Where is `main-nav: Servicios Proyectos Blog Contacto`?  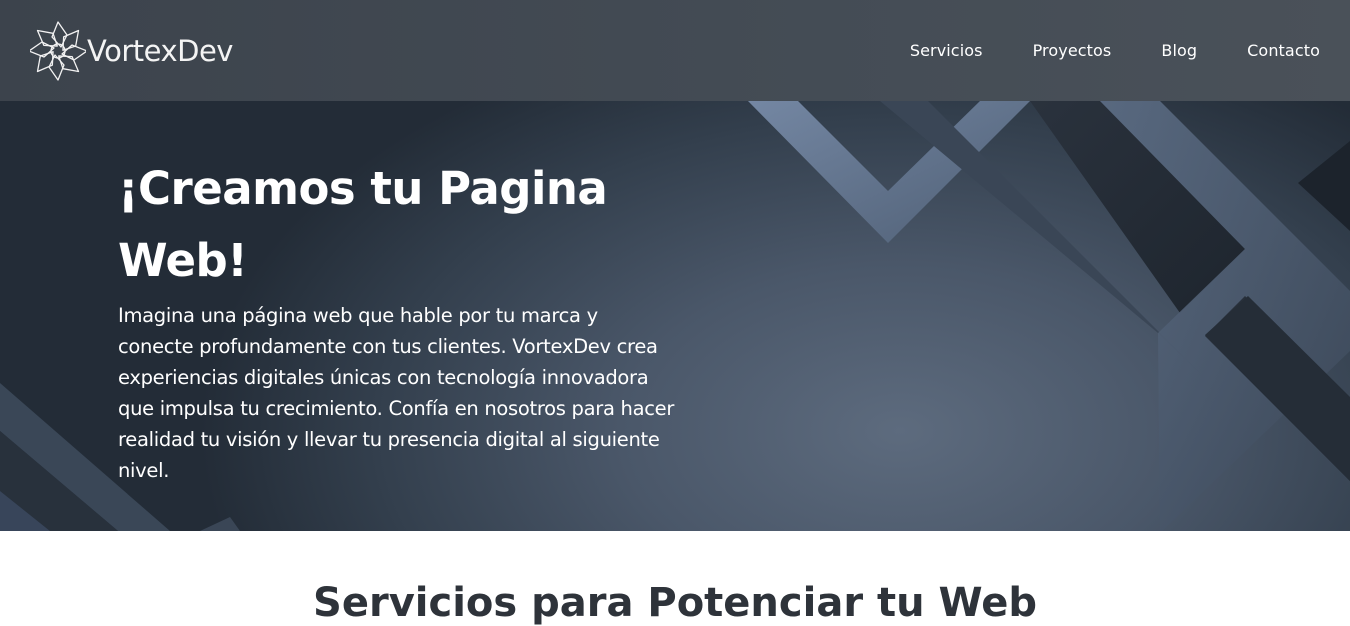 main-nav: Servicios Proyectos Blog Contacto is located at coordinates (1090, 50).